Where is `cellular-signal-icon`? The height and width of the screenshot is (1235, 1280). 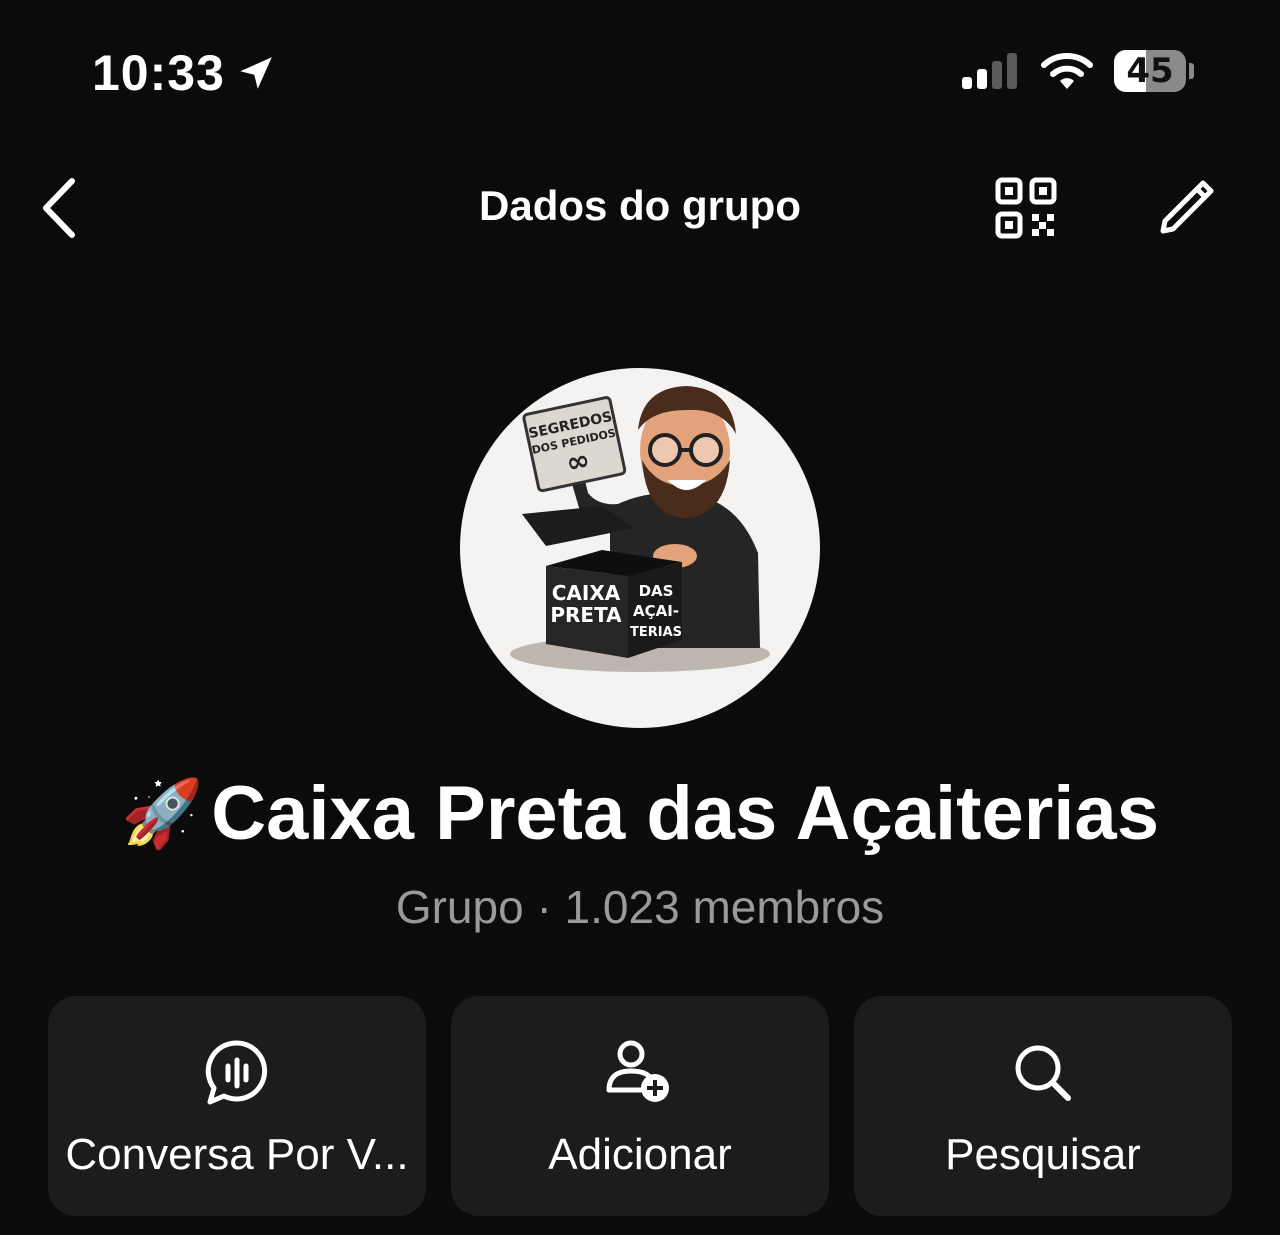
cellular-signal-icon is located at coordinates (989, 71).